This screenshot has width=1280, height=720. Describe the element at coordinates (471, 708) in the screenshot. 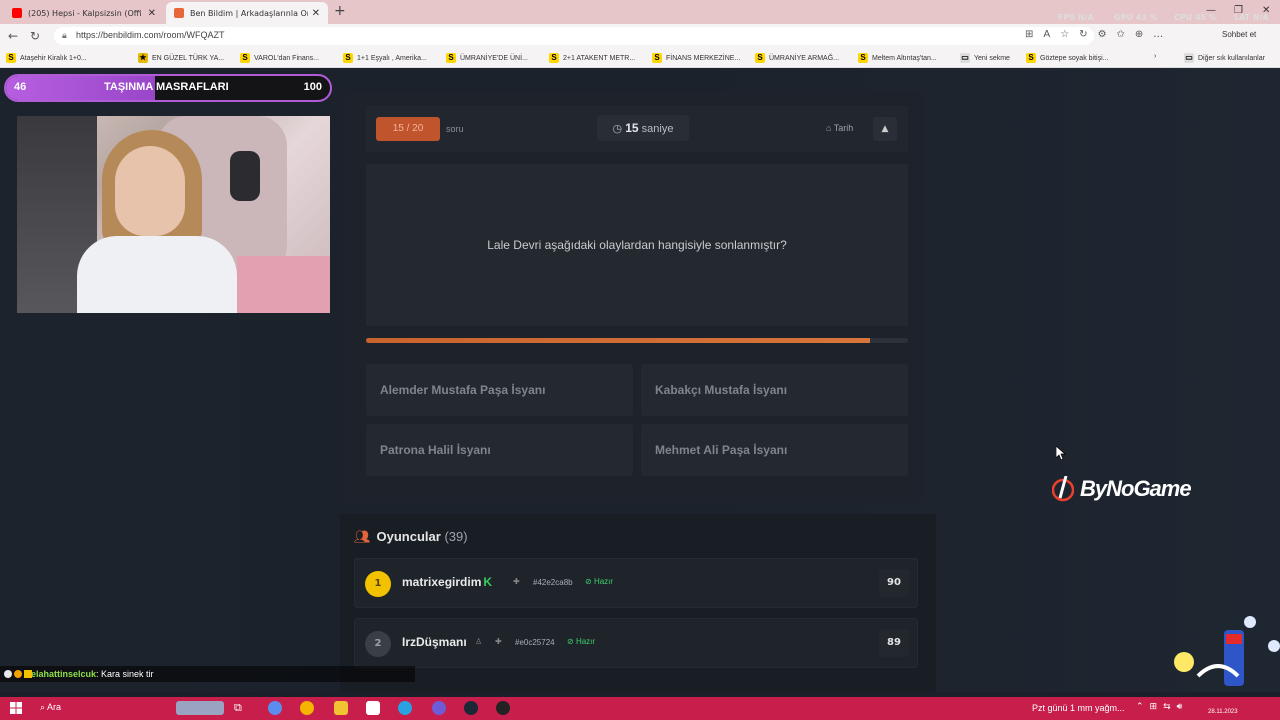

I see `steam-icon` at that location.